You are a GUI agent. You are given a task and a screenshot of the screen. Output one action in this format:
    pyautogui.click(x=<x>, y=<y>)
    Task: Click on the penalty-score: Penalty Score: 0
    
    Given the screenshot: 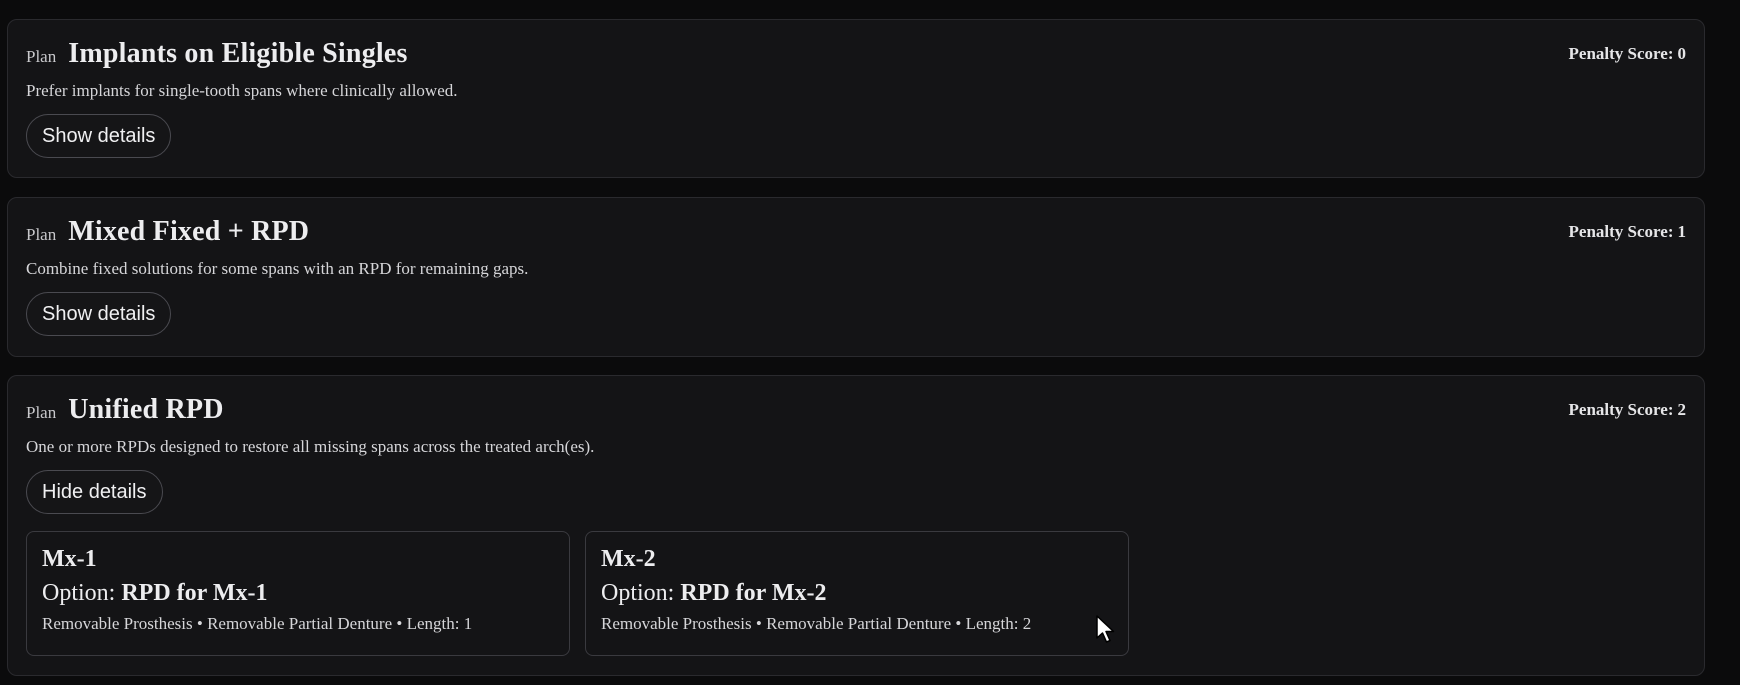 What is the action you would take?
    pyautogui.click(x=1627, y=54)
    